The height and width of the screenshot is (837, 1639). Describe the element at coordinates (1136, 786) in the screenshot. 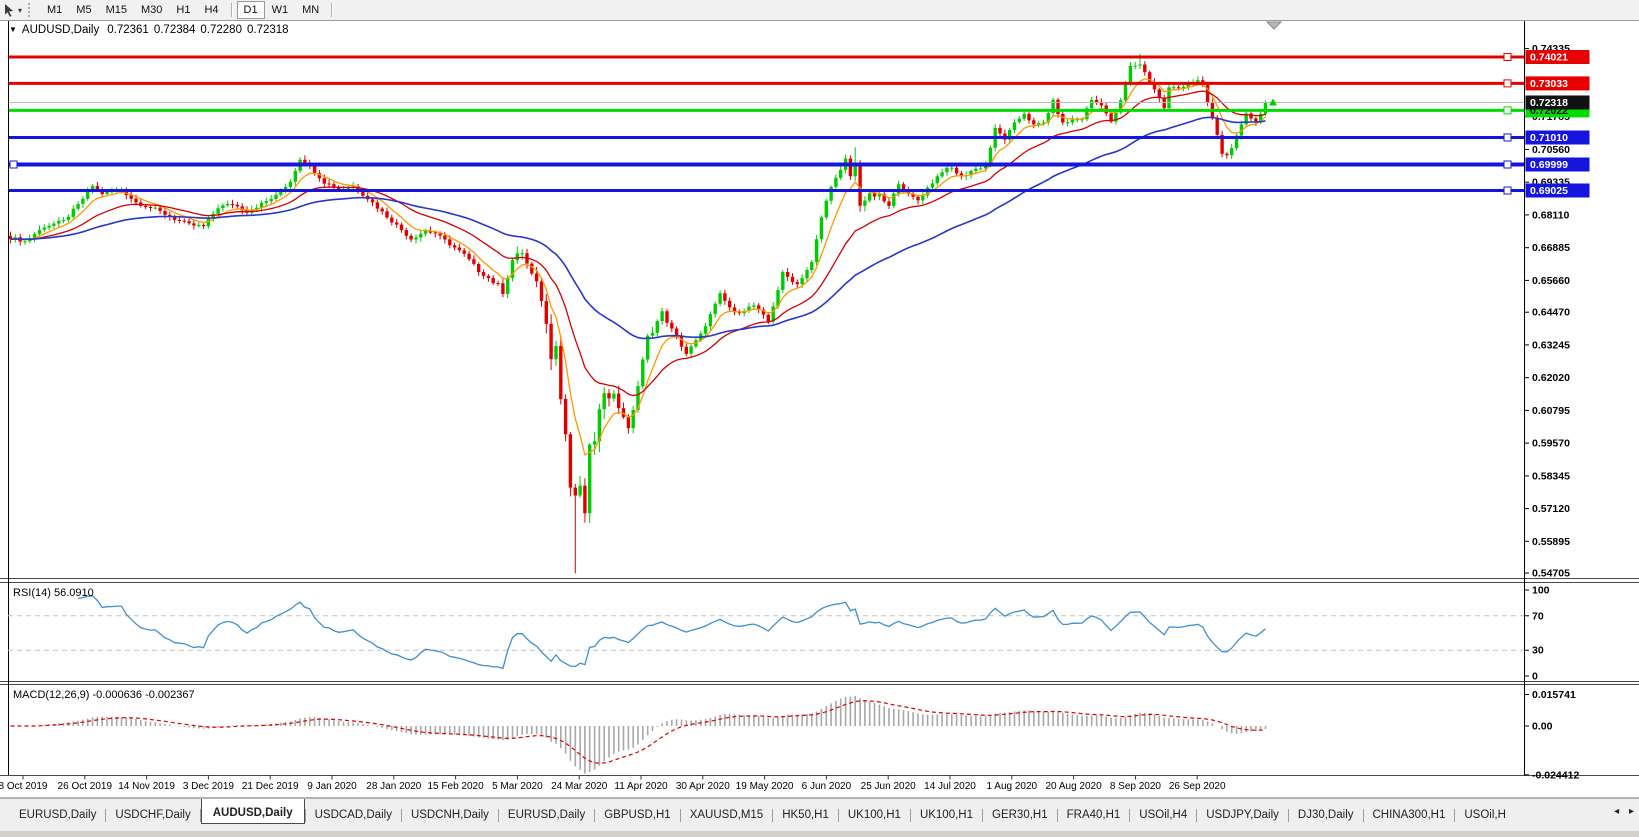

I see `svg-text: 8 Sep 2020` at that location.